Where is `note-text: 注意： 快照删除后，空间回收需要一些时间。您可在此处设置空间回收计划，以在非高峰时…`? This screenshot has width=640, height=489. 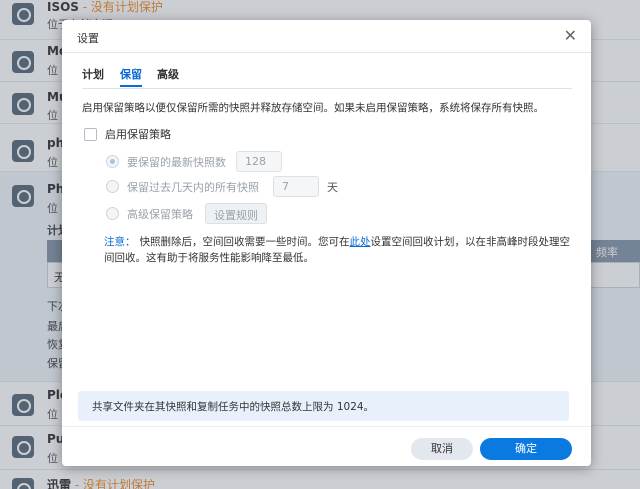
note-text: 注意： 快照删除后，空间回收需要一些时间。您可在此处设置空间回收计划，以在非高峰时… is located at coordinates (337, 250).